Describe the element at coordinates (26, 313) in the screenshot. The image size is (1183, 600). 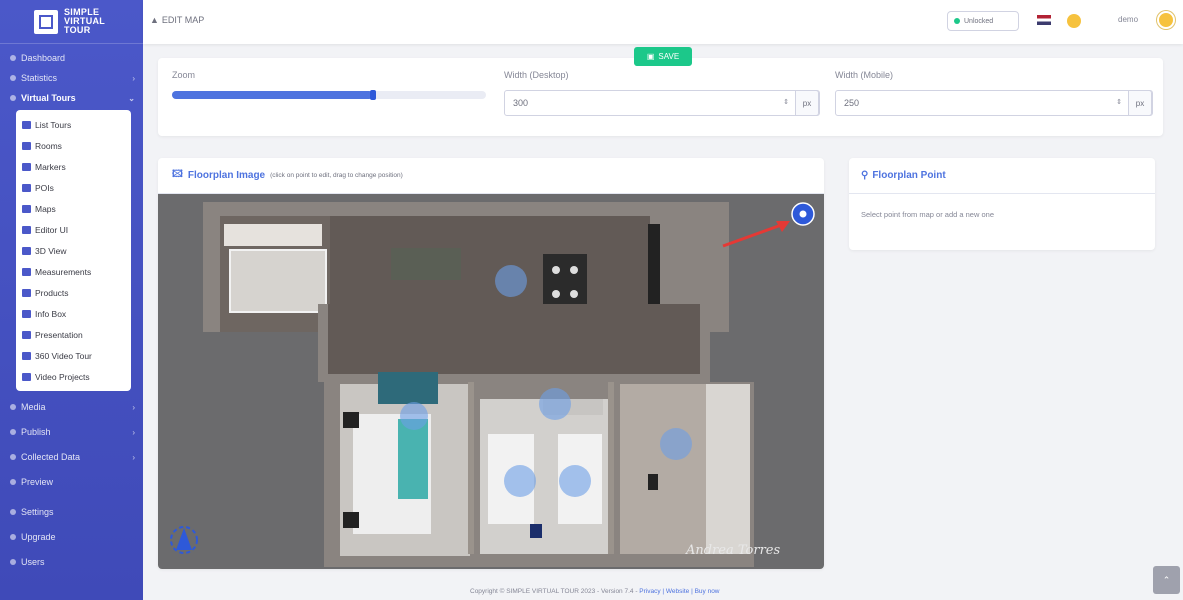
I see `info-icon` at that location.